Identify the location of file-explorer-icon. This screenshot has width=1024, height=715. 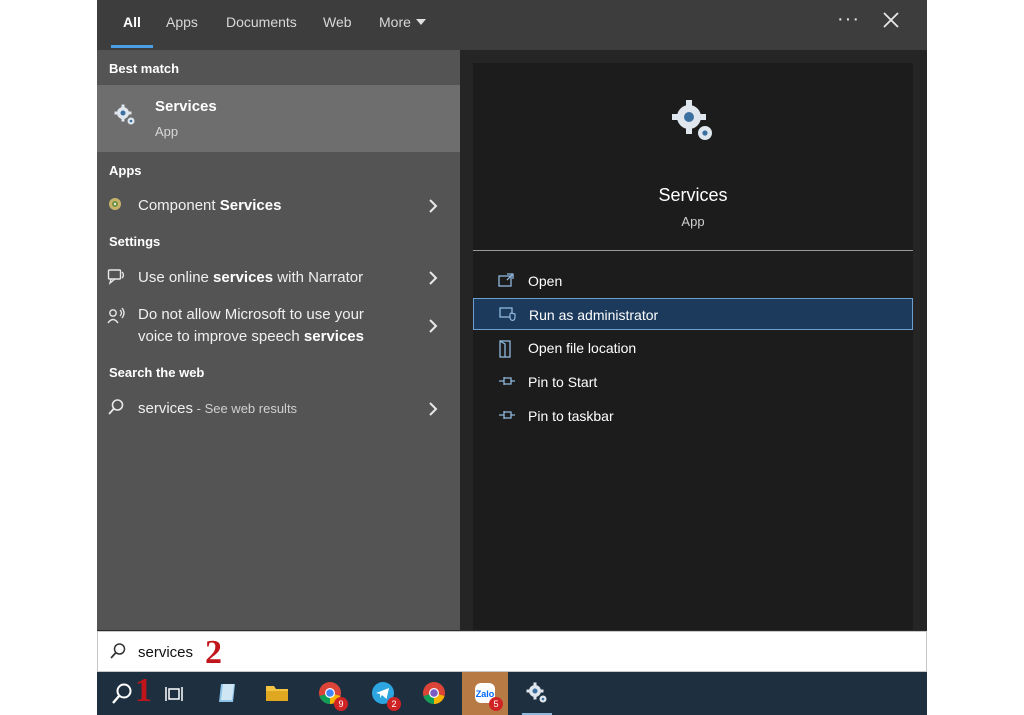
(277, 693).